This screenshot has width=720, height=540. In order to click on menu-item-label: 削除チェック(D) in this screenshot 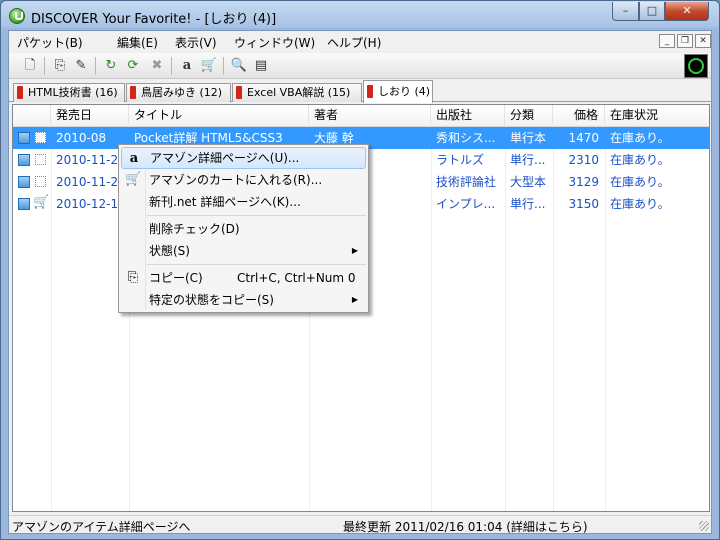, I will do `click(194, 229)`.